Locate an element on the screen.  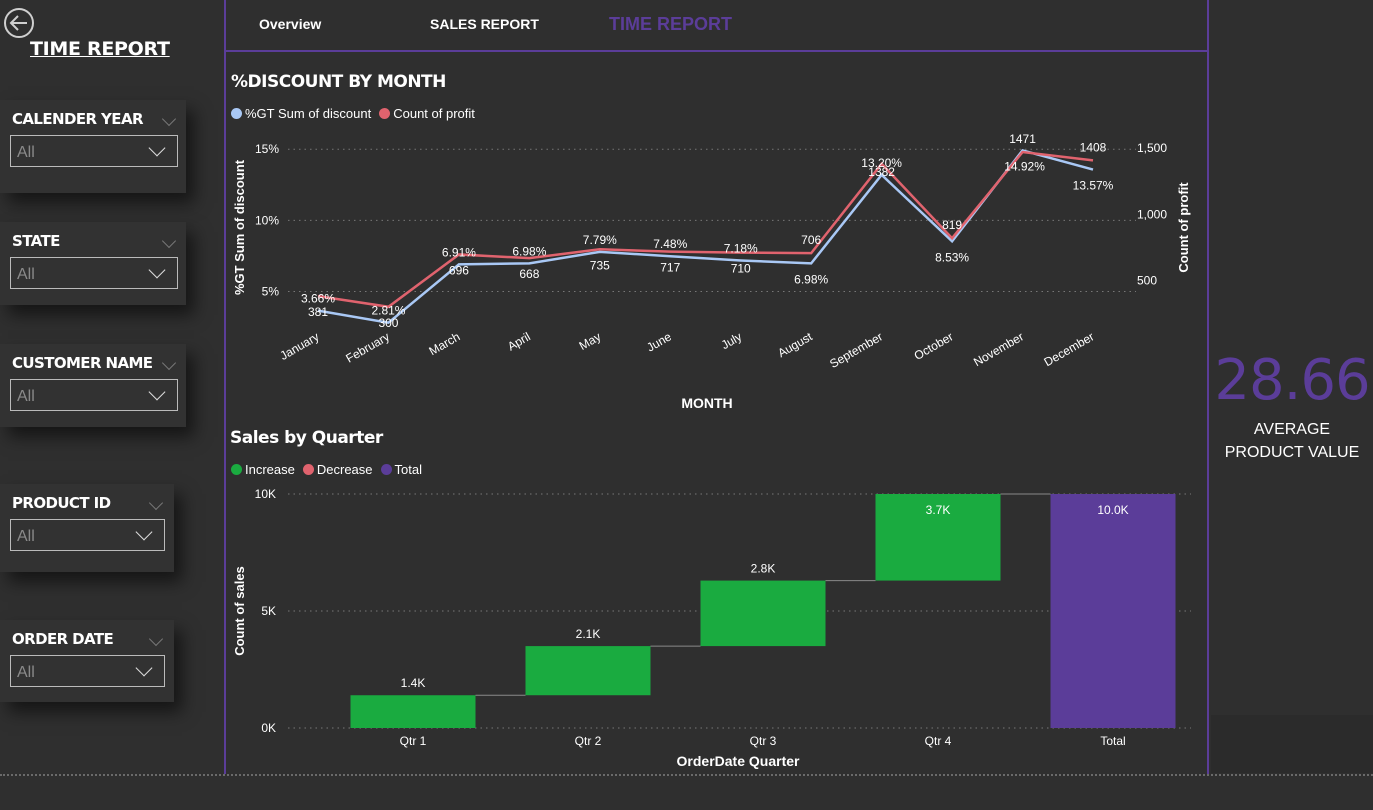
x-tick-label: Qtr 1 is located at coordinates (413, 741).